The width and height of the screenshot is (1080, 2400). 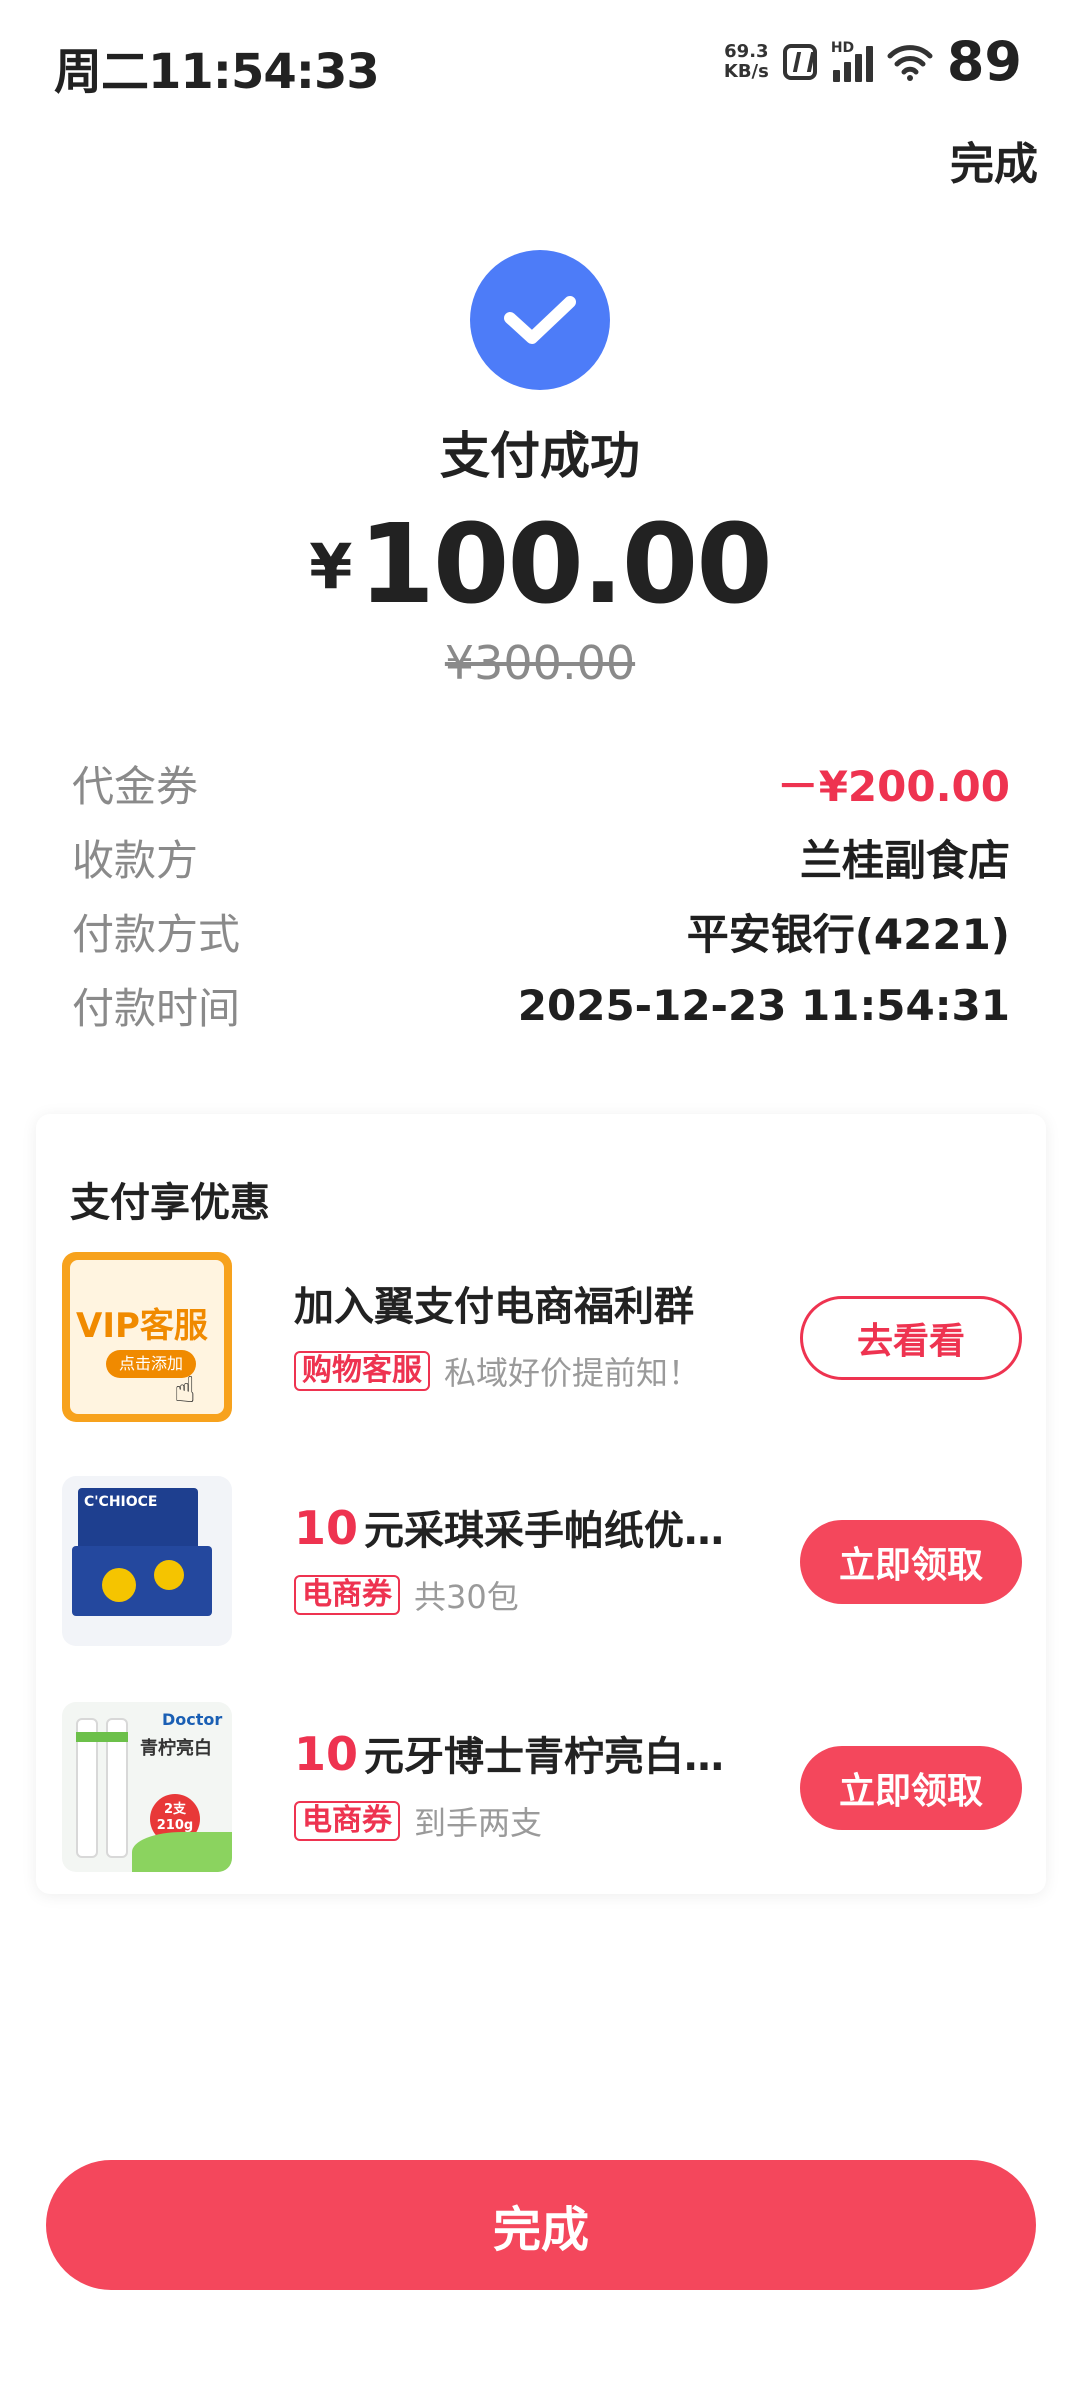 I want to click on detail-label: 收款方, so click(x=135, y=860).